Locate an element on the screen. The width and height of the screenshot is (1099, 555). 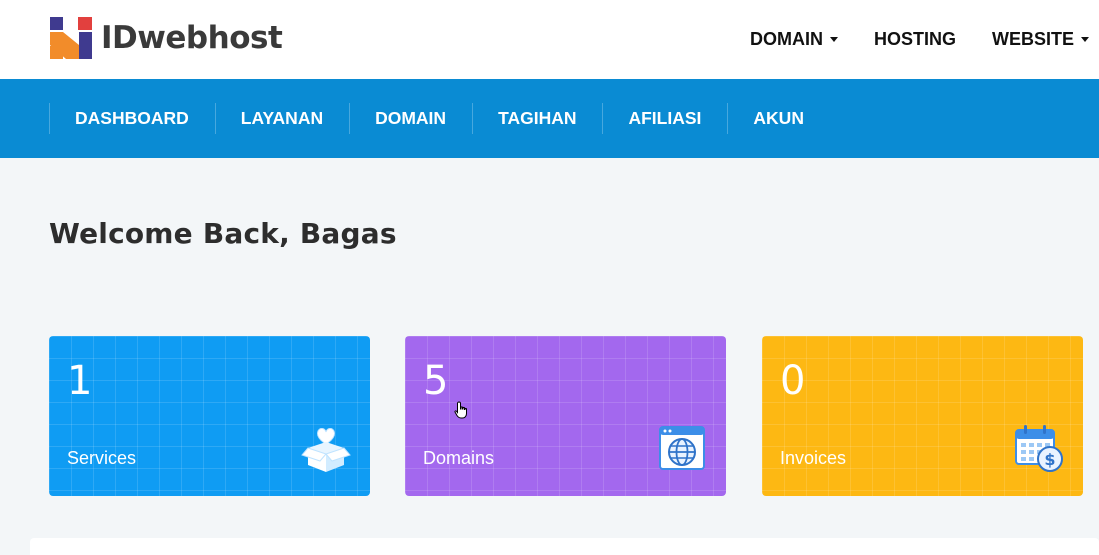
services-count: 1 is located at coordinates (80, 381).